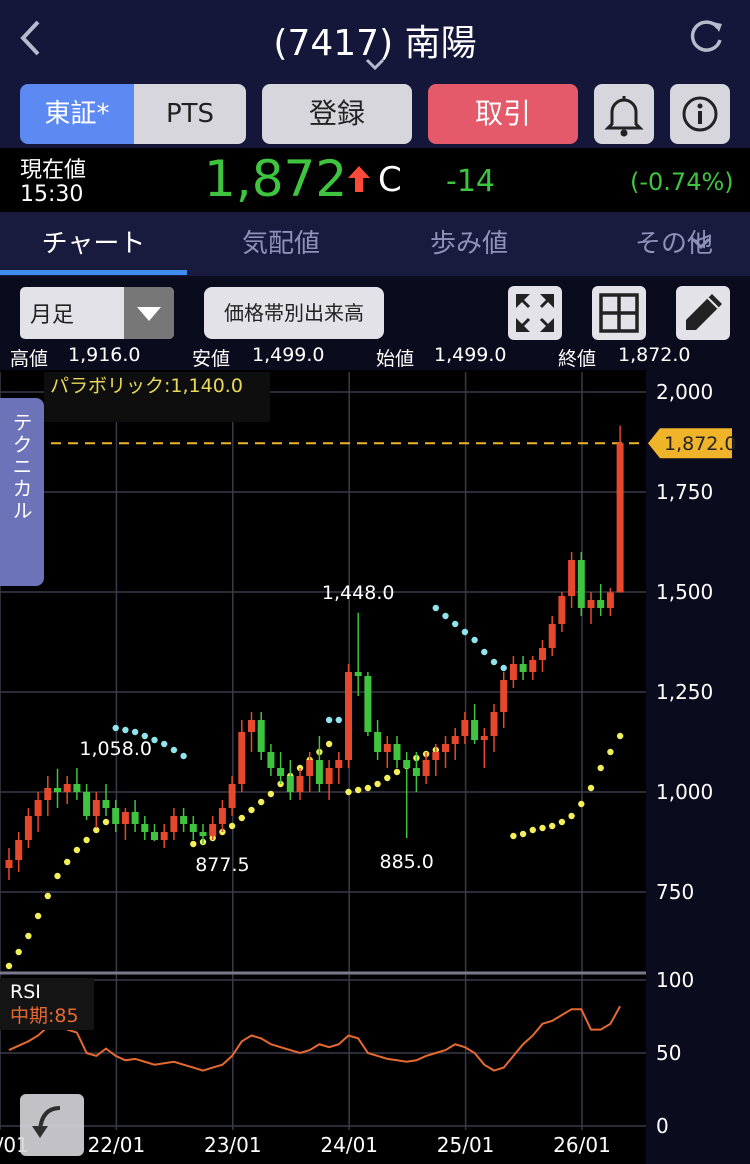 The width and height of the screenshot is (750, 1164). Describe the element at coordinates (684, 792) in the screenshot. I see `y-tick-label: 1,000` at that location.